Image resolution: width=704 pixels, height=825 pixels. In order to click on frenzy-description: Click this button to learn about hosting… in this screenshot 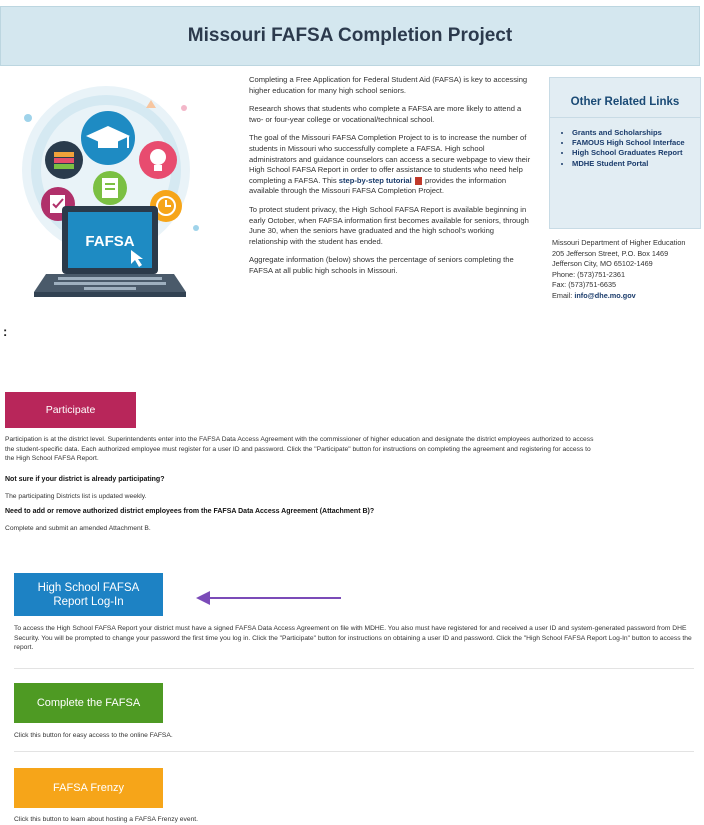, I will do `click(106, 819)`.